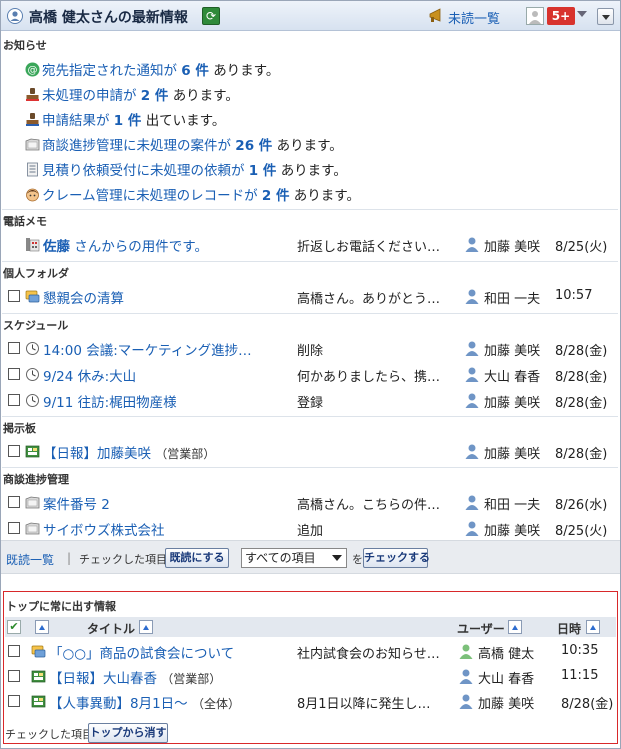 This screenshot has height=749, width=621. I want to click on portlet-menu-button, so click(605, 16).